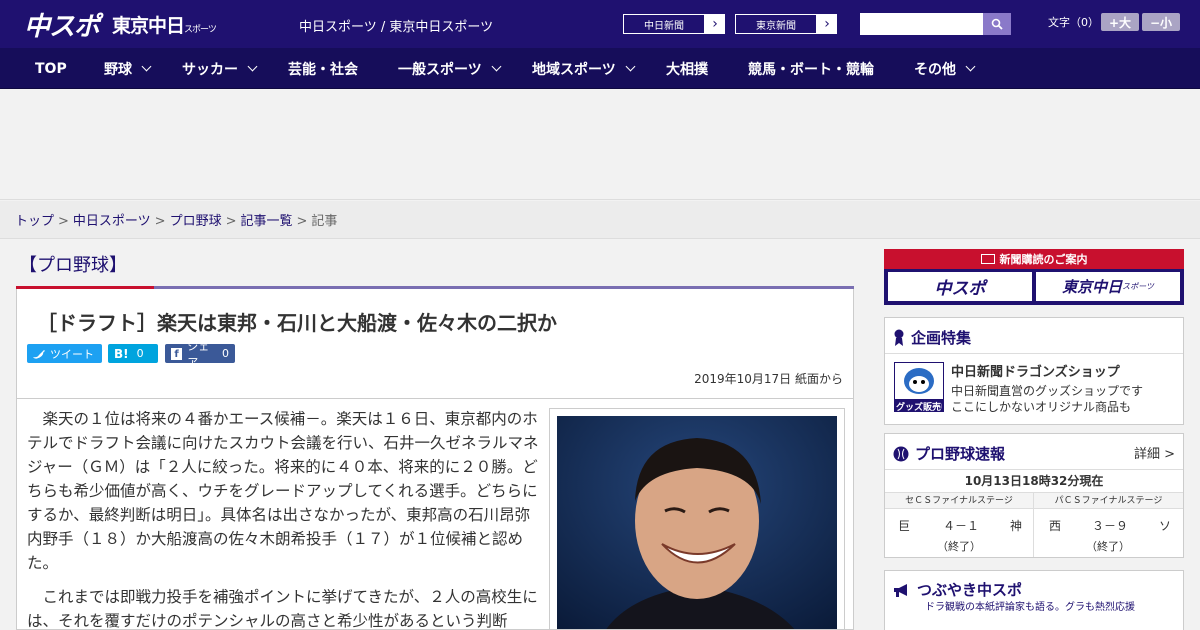 This screenshot has width=1200, height=630. I want to click on shop-name: 中日新聞ドラゴンズショップ, so click(1035, 370).